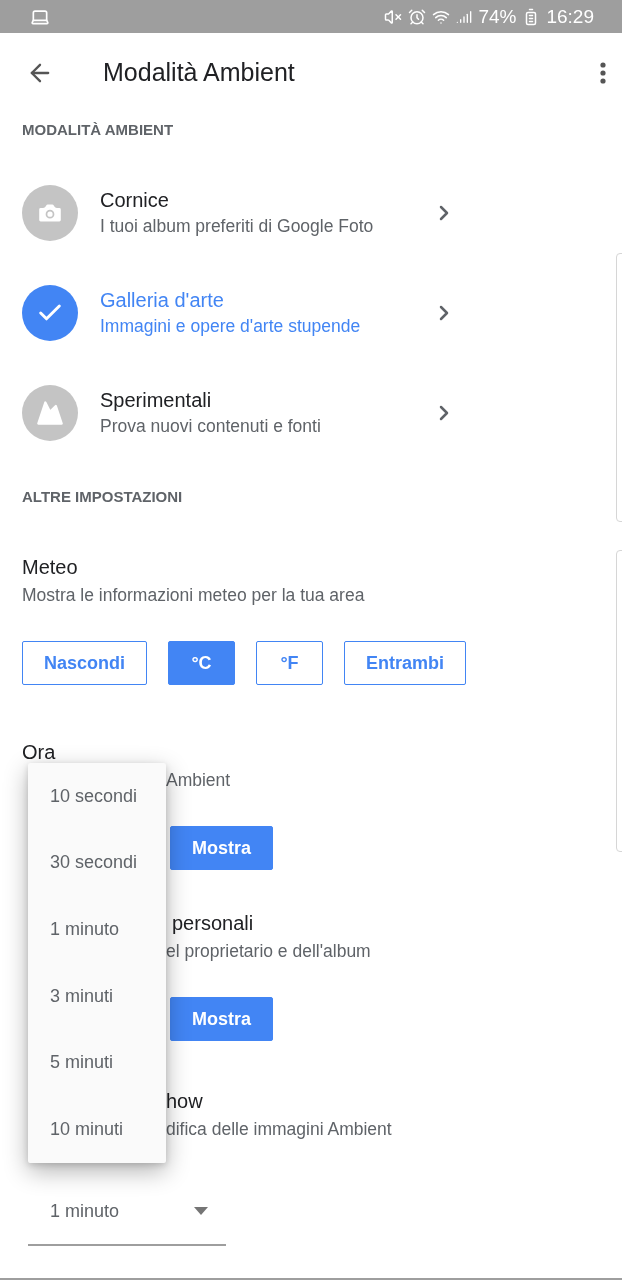 This screenshot has height=1280, width=622. I want to click on page-title: Modalità Ambient, so click(199, 72).